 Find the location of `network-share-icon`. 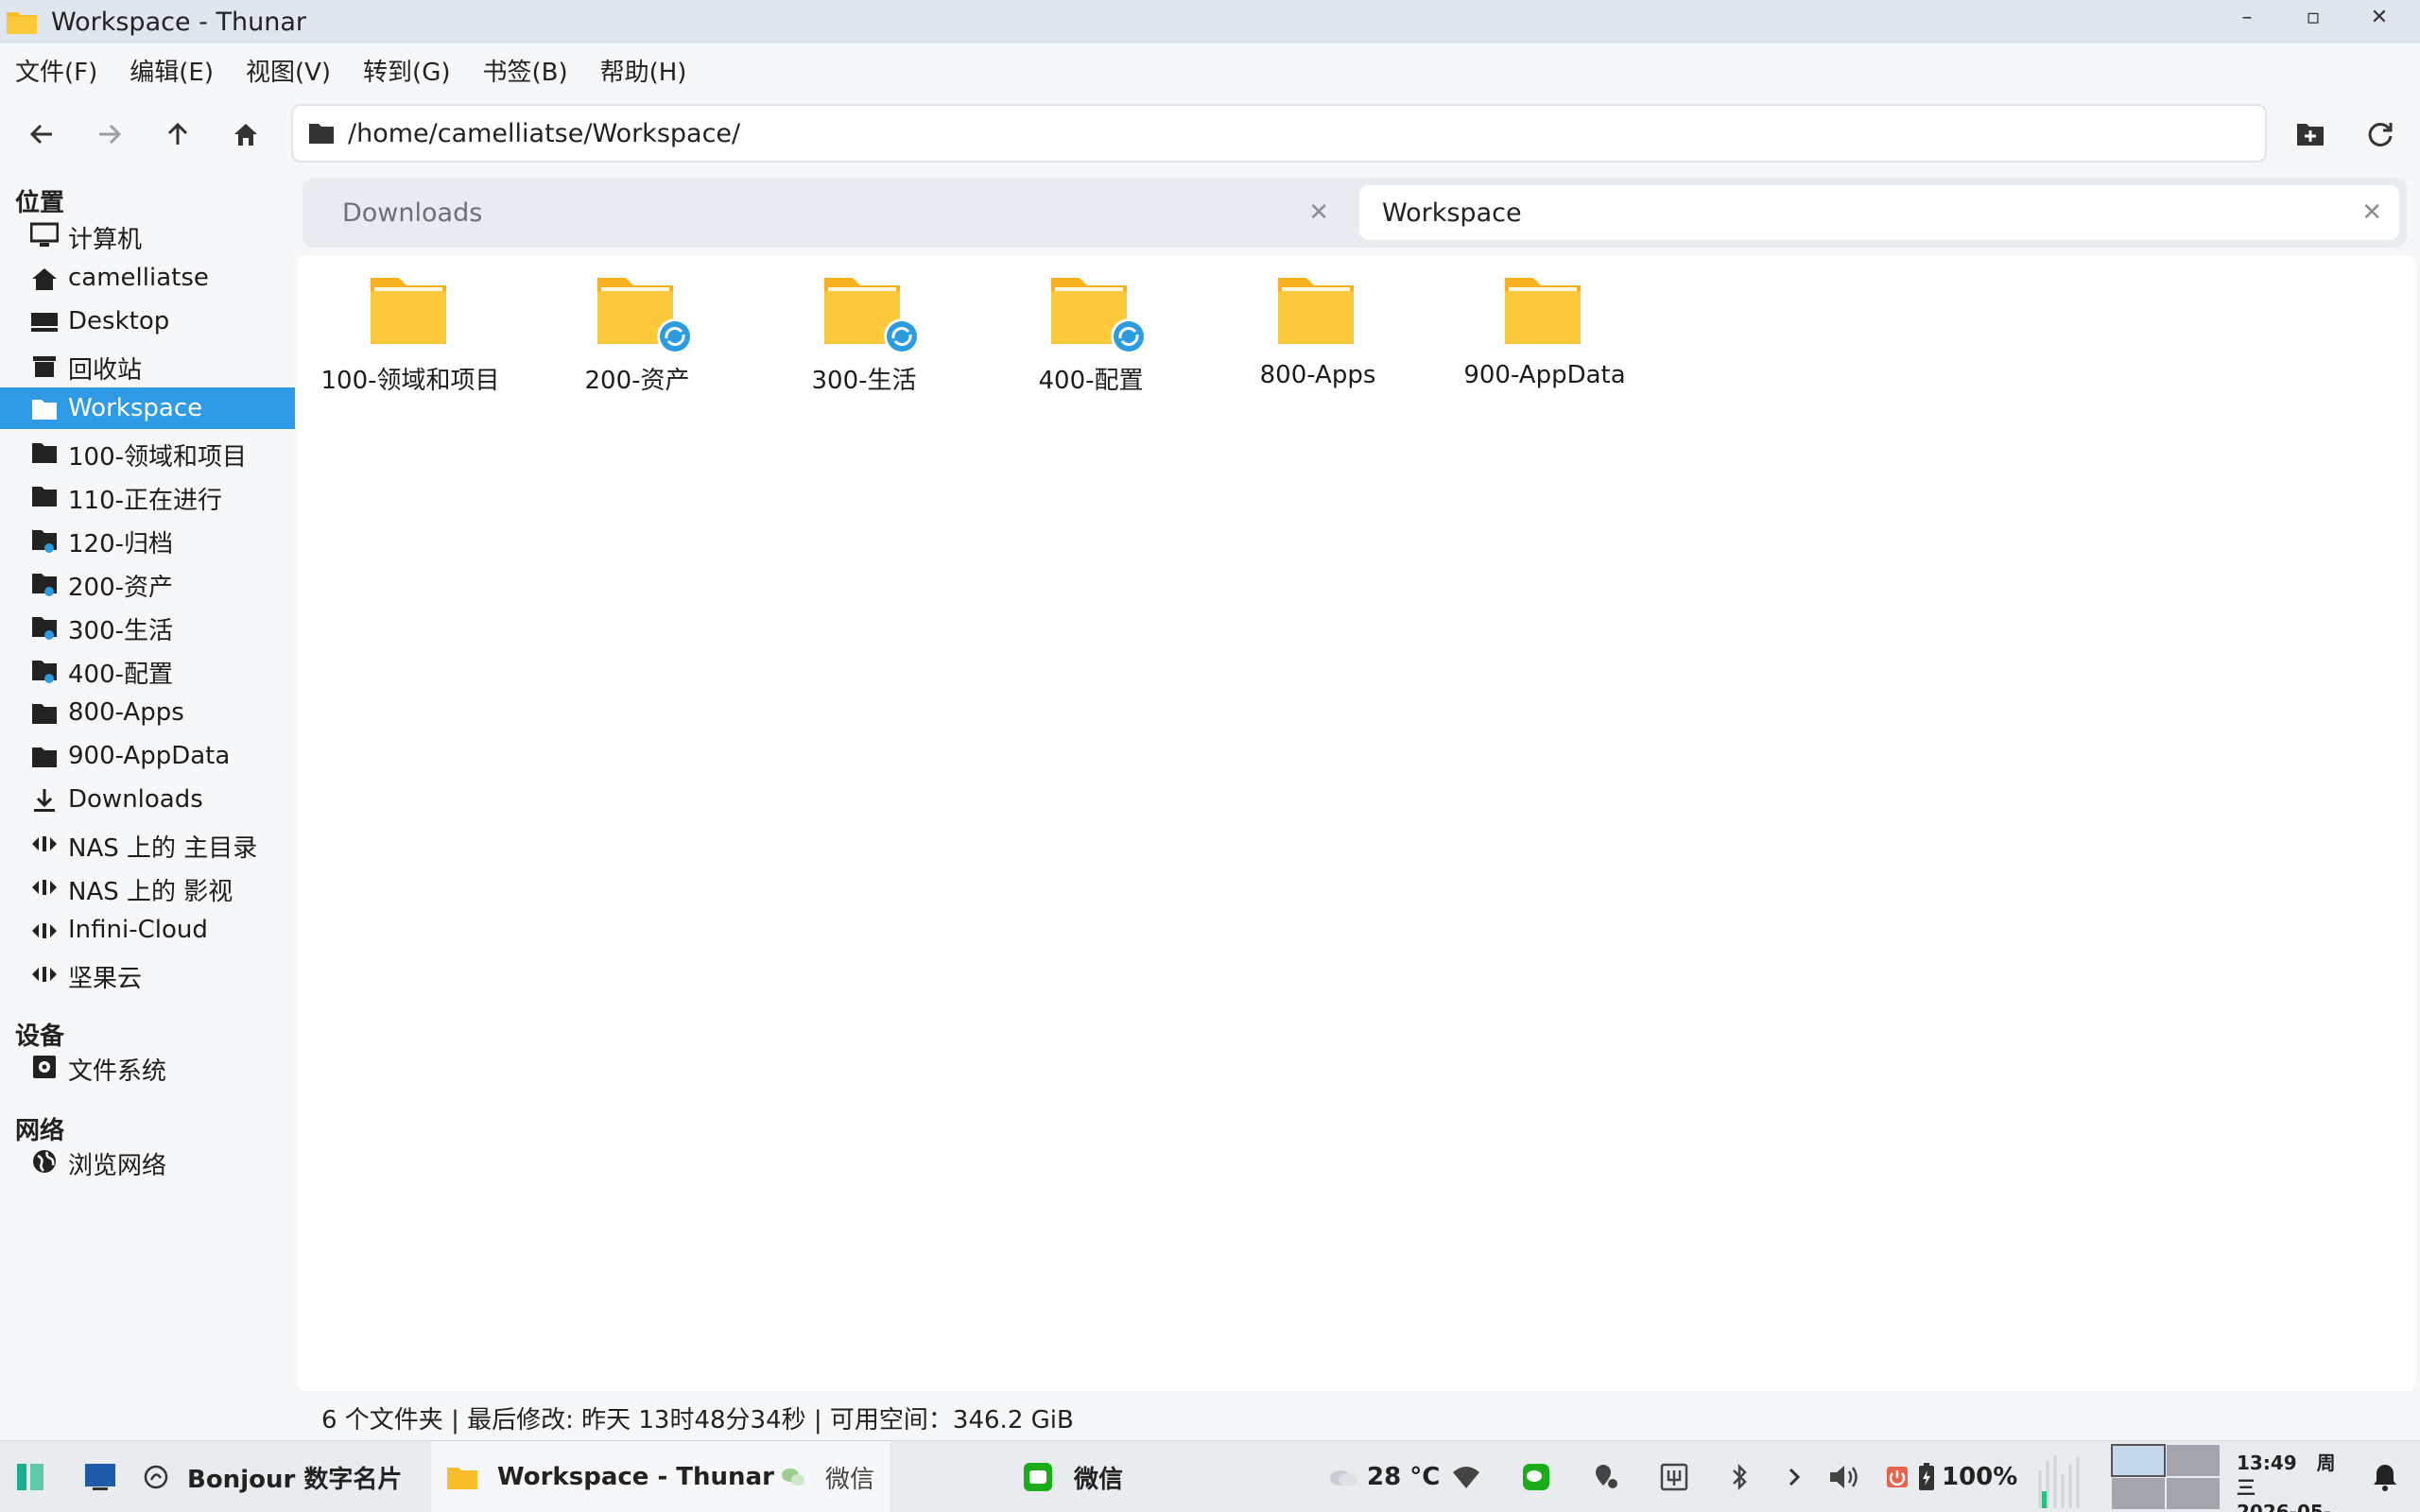

network-share-icon is located at coordinates (44, 887).